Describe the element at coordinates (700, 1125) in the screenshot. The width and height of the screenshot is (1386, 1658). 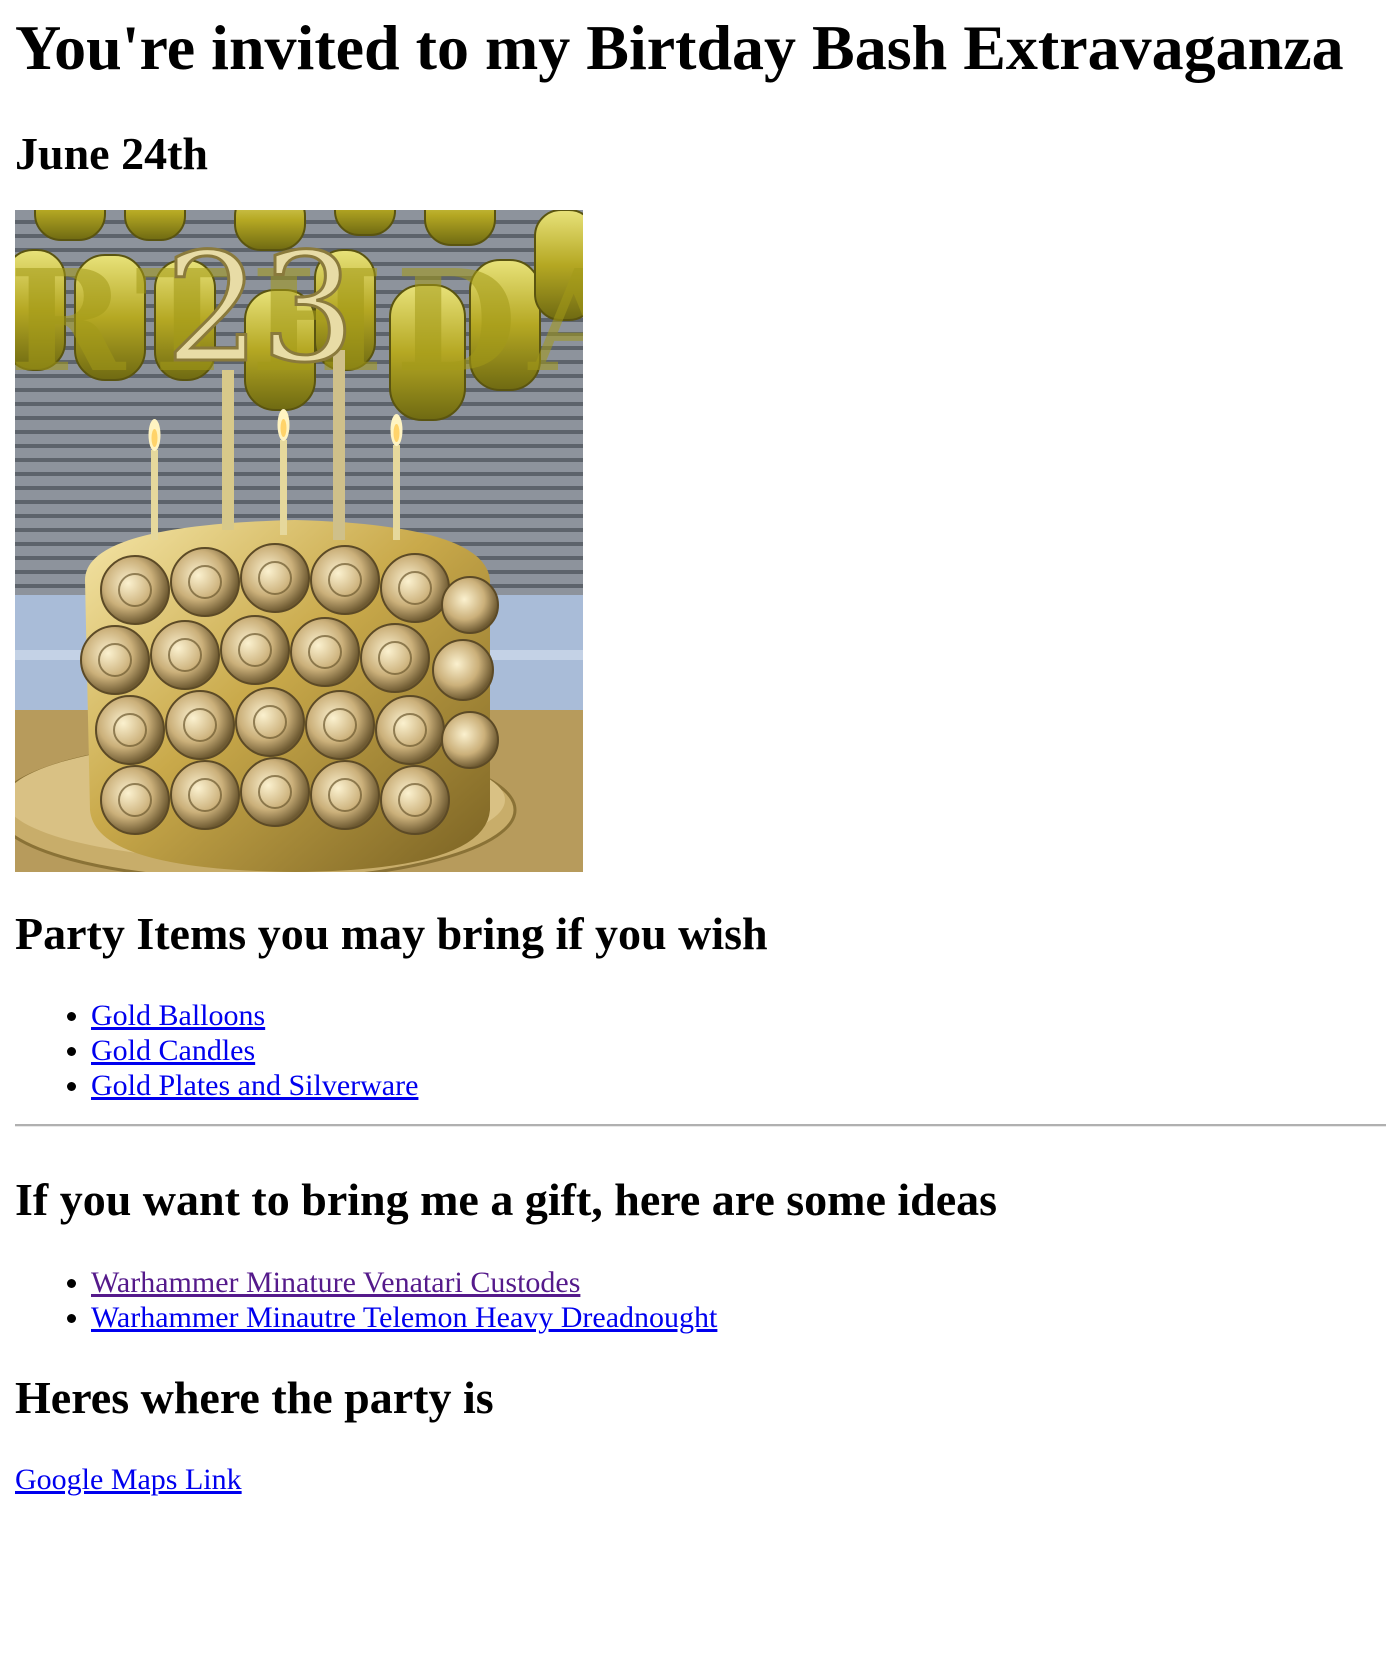
I see `divider` at that location.